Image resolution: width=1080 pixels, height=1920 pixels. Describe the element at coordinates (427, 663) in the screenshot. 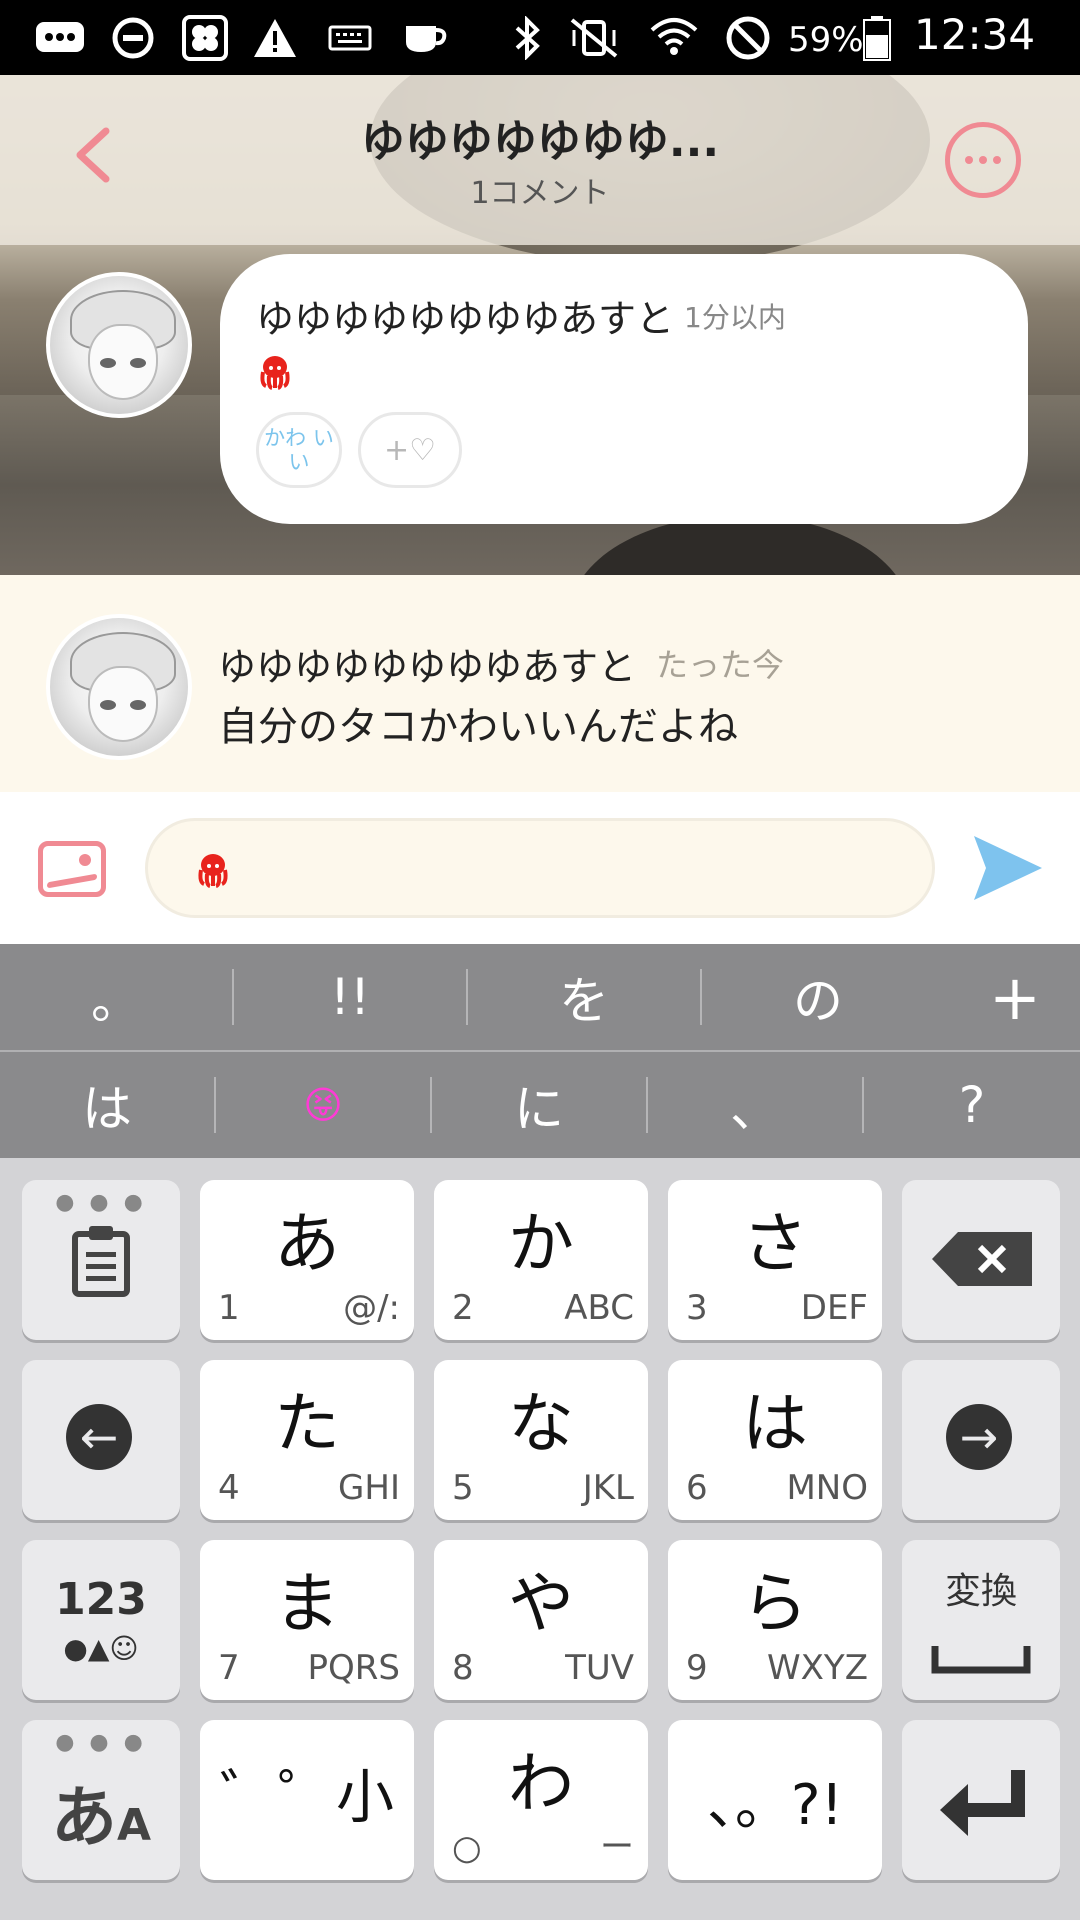

I see `comment-author-name: ゆゆゆゆゆゆゆゆあすと` at that location.